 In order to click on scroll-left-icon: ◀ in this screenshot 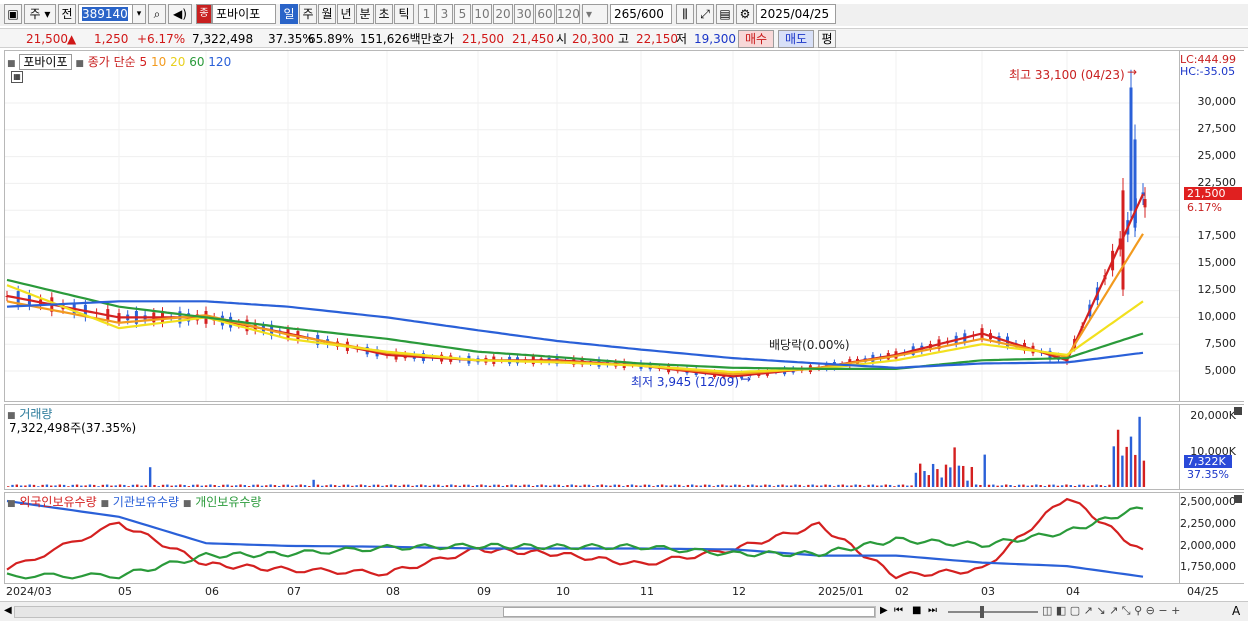, I will do `click(8, 610)`.